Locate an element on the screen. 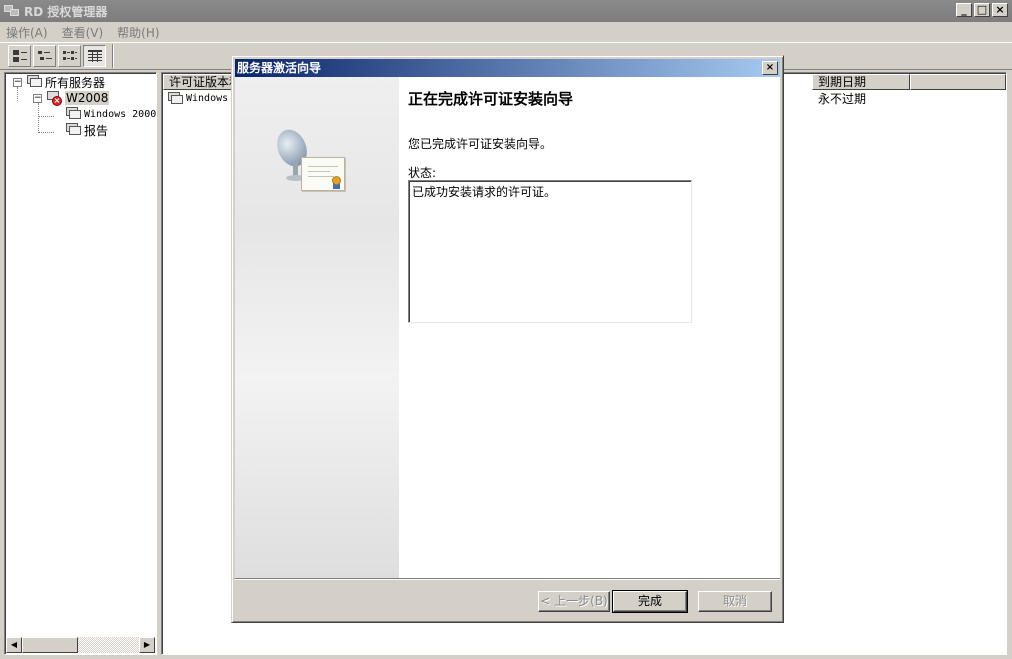 This screenshot has width=1012, height=659. tree-item-reports: 报告 is located at coordinates (86, 130).